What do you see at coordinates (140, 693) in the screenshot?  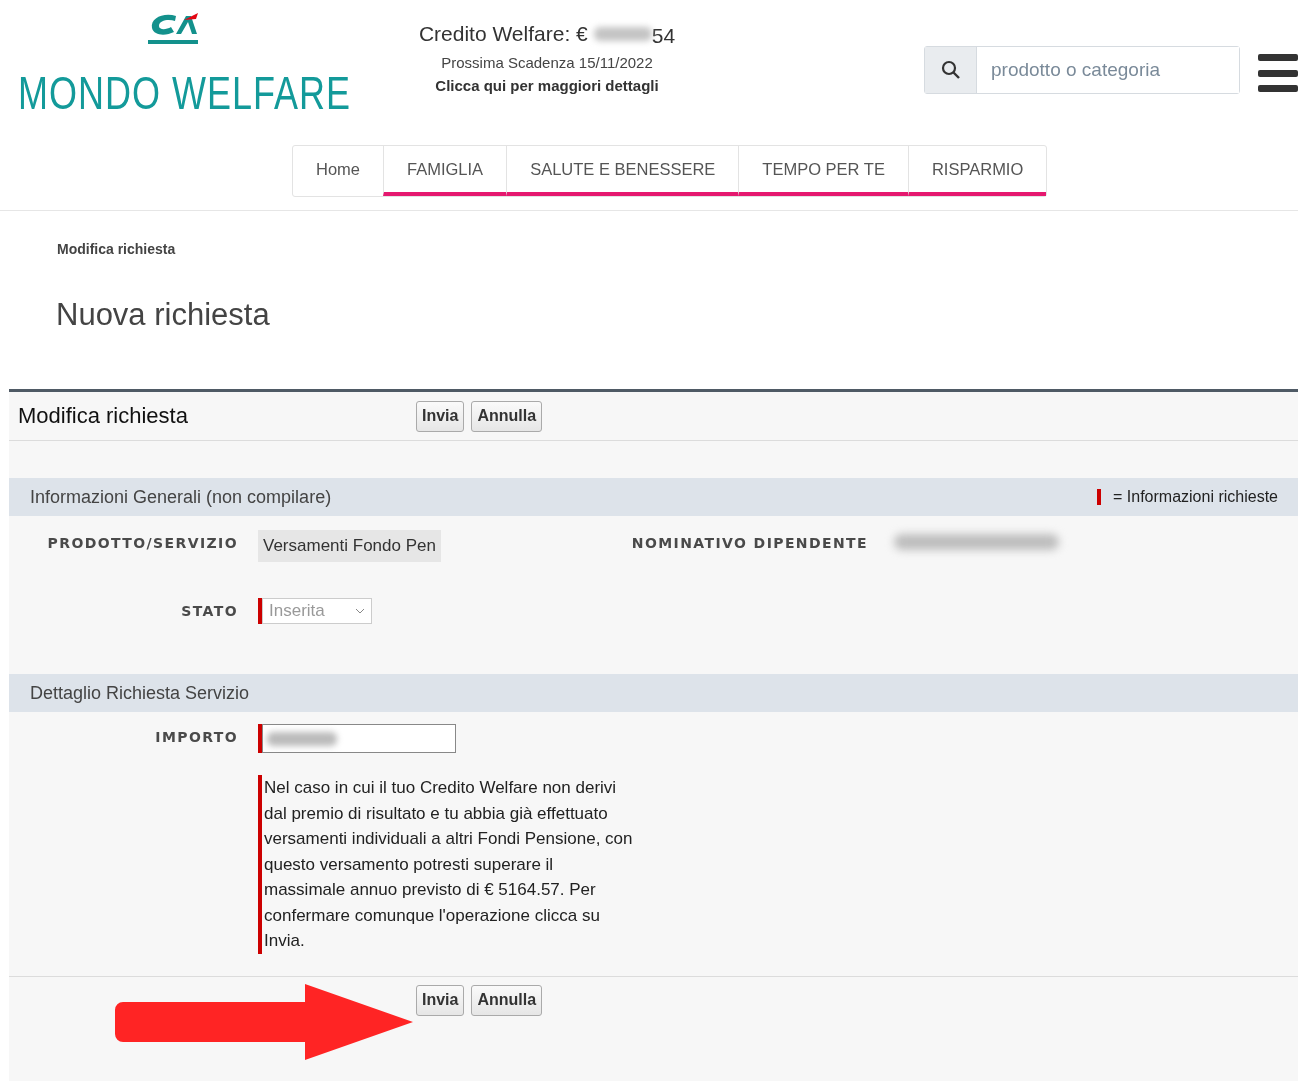 I see `section-title: Dettaglio Richiesta Servizio` at bounding box center [140, 693].